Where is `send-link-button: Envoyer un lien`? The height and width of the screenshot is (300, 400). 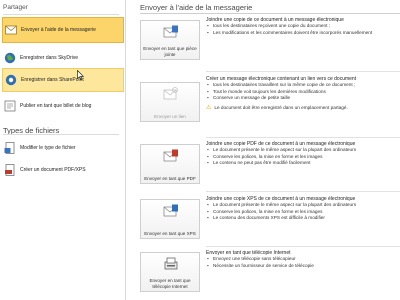 send-link-button: Envoyer un lien is located at coordinates (170, 102).